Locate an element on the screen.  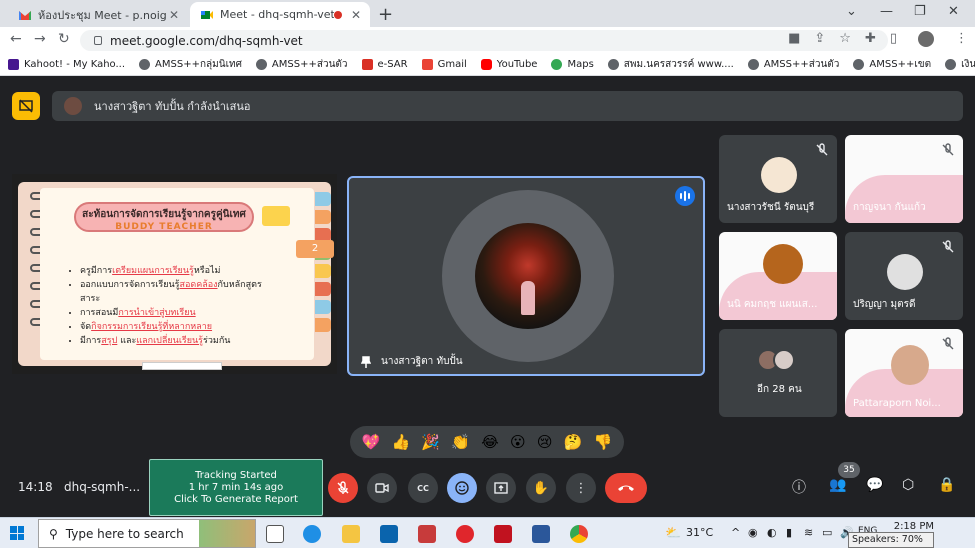
tab-search-icon: ⌄ is located at coordinates (851, 11).